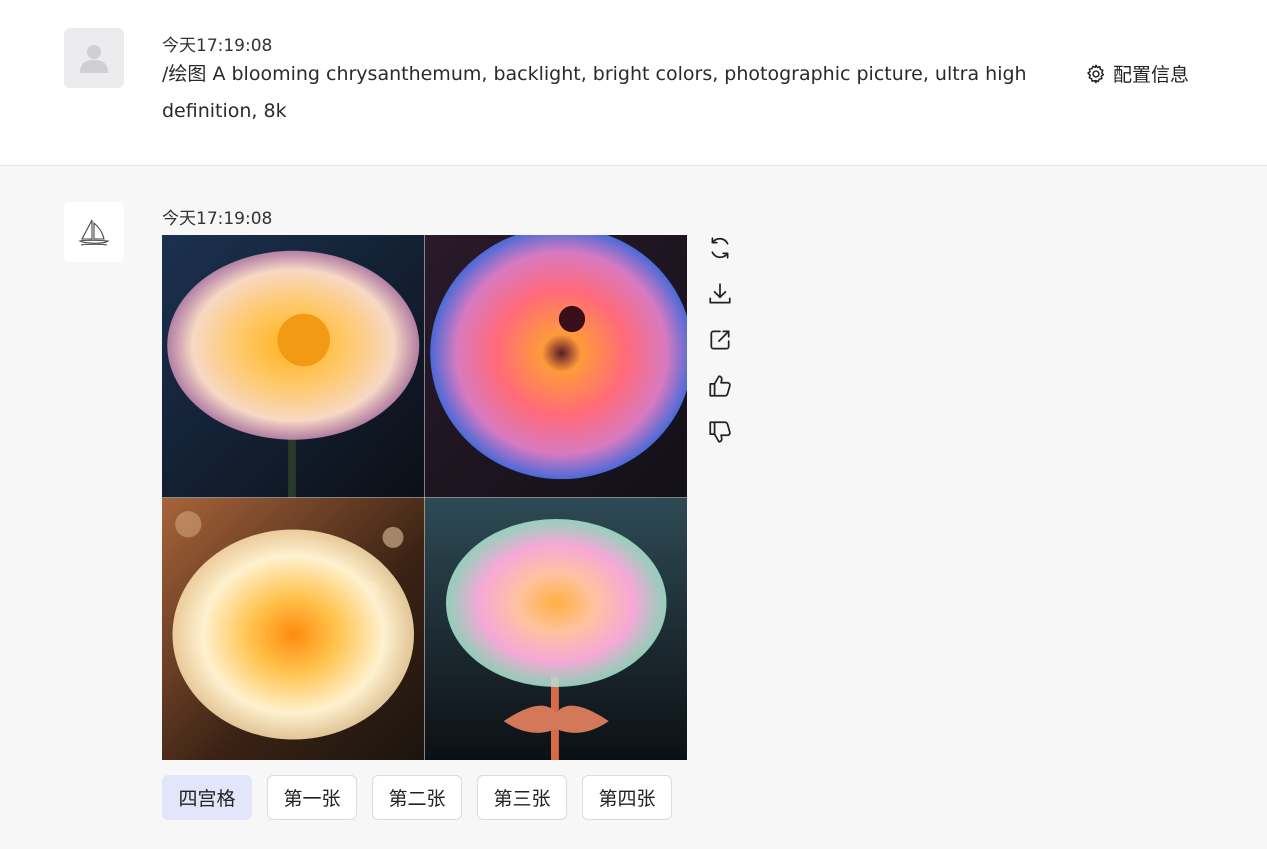 The height and width of the screenshot is (849, 1267). I want to click on user-avatar, so click(94, 58).